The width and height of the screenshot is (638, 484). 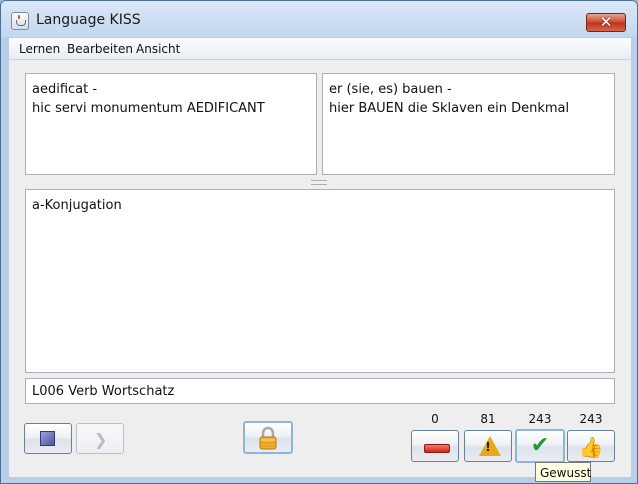 I want to click on close-button: ✕, so click(x=606, y=22).